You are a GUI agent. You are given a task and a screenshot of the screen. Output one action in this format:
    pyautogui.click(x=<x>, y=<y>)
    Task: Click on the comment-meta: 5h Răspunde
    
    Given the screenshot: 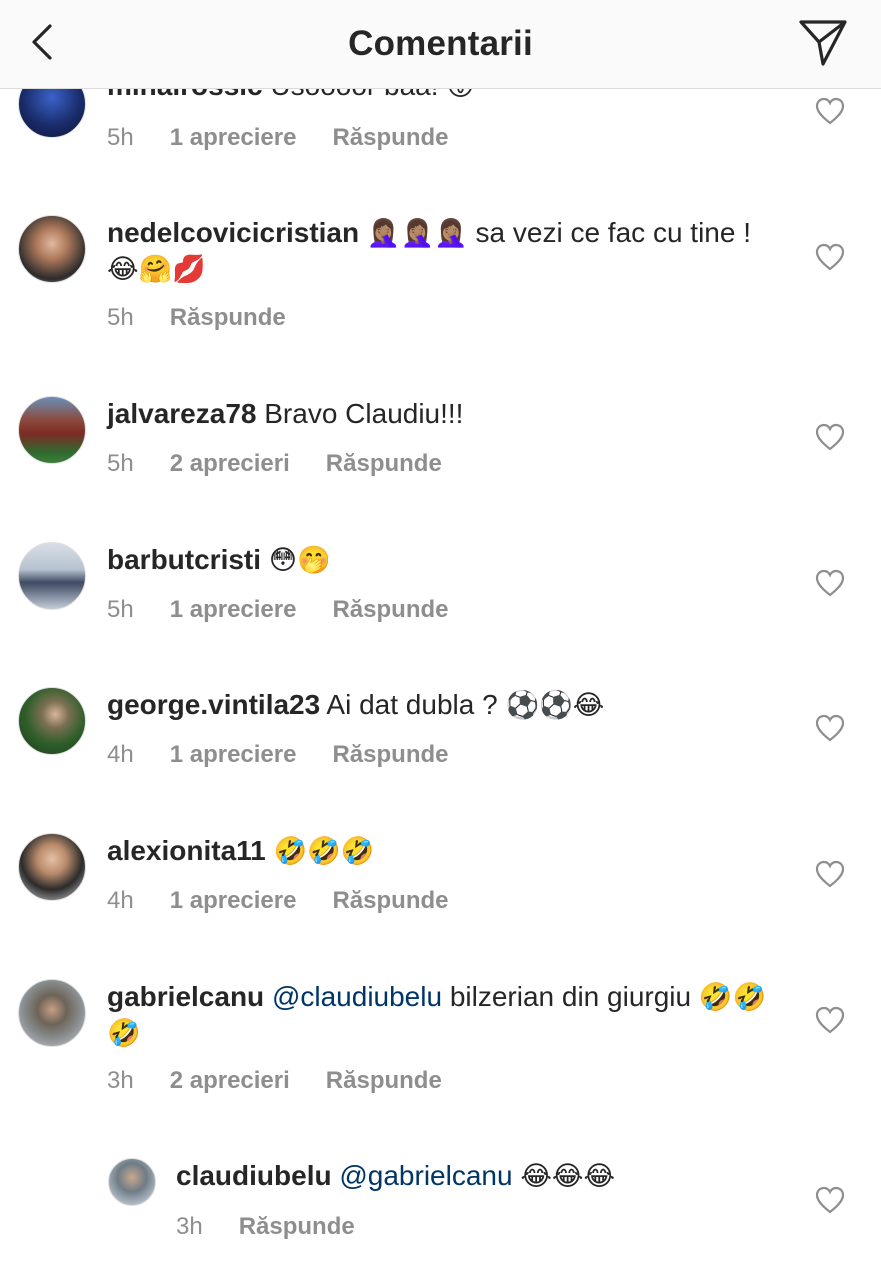 What is the action you would take?
    pyautogui.click(x=196, y=318)
    